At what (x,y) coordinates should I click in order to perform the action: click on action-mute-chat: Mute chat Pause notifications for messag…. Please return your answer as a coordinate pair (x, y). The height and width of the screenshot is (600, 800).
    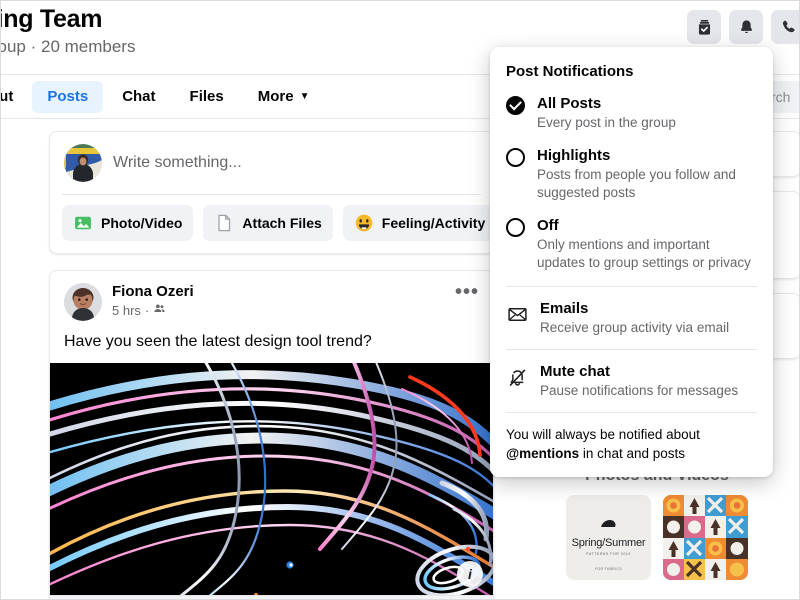
    Looking at the image, I should click on (631, 381).